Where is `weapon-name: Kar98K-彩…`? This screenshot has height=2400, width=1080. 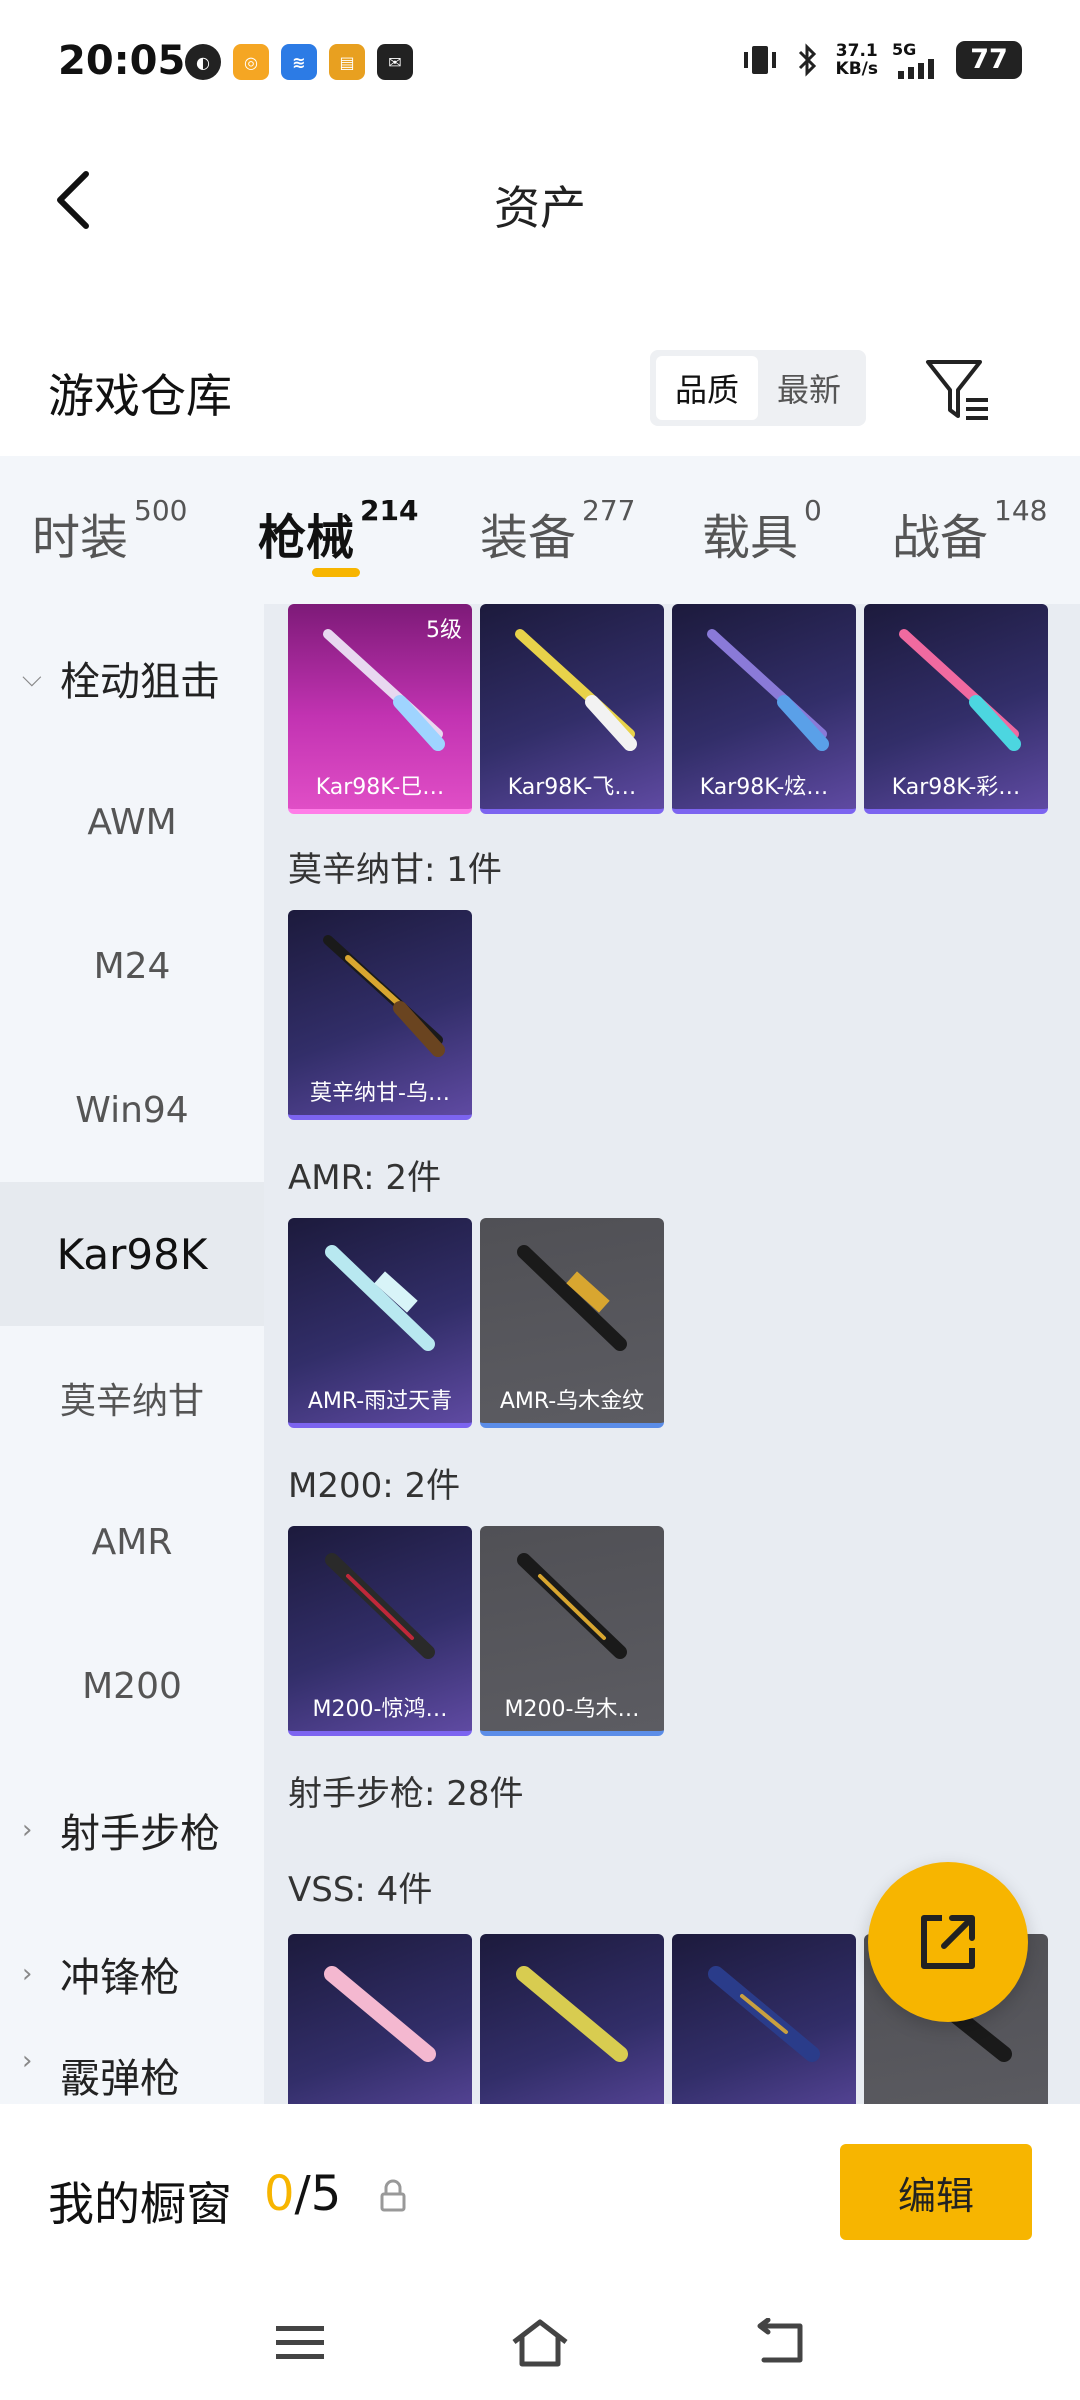 weapon-name: Kar98K-彩… is located at coordinates (956, 787).